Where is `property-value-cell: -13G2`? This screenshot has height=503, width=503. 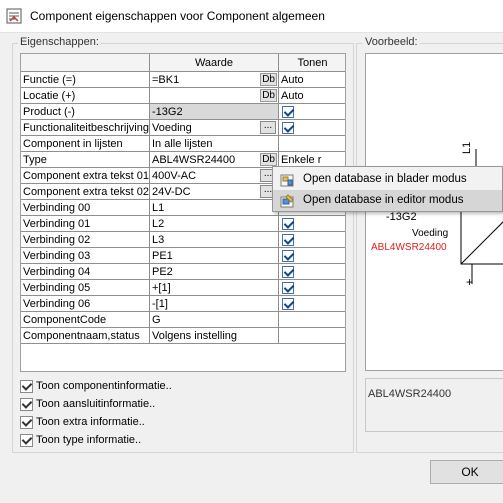 property-value-cell: -13G2 is located at coordinates (214, 111).